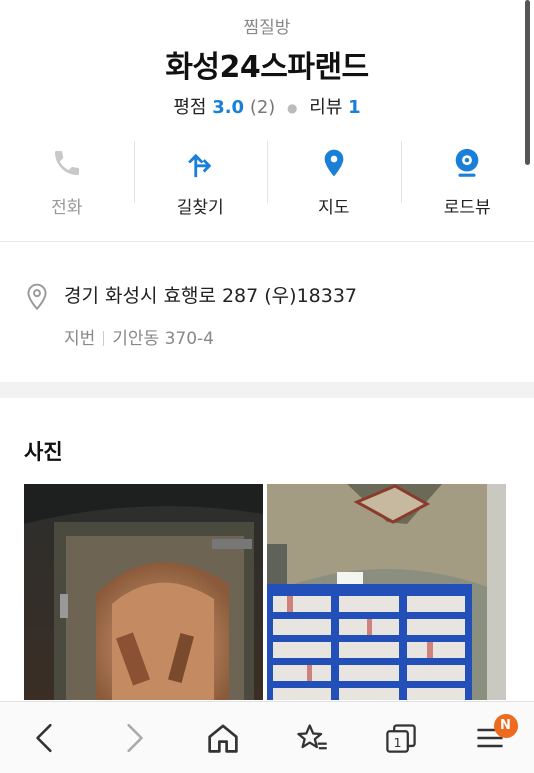  I want to click on lot-address: 기안동 370-4, so click(163, 339).